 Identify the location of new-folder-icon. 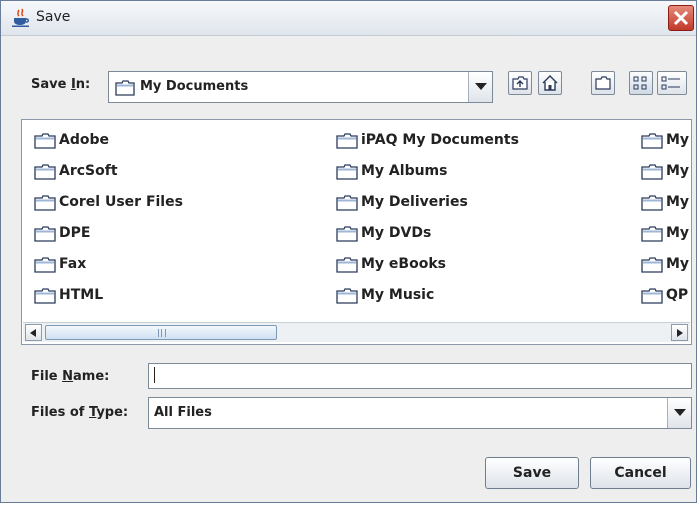
(603, 83).